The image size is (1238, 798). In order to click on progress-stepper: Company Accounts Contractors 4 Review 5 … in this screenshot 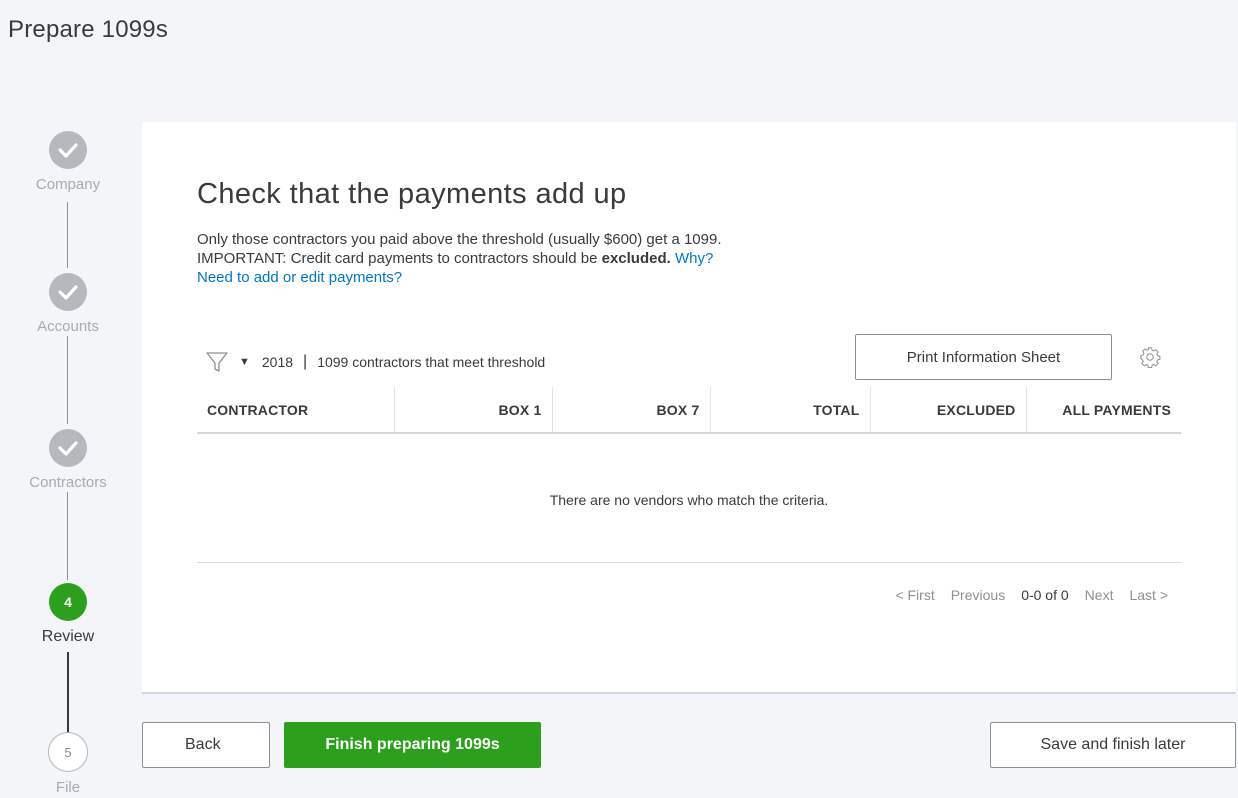, I will do `click(68, 459)`.